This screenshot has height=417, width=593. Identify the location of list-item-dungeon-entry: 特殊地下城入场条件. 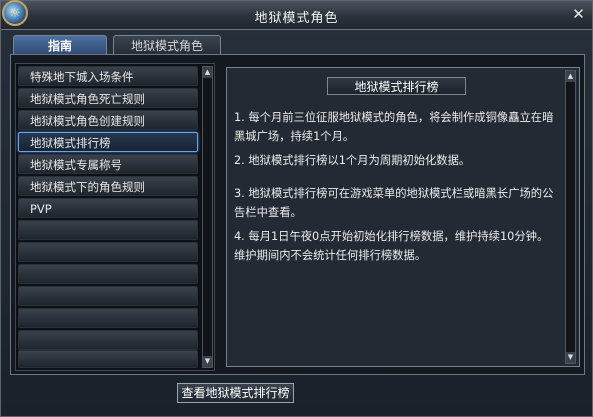
(108, 76).